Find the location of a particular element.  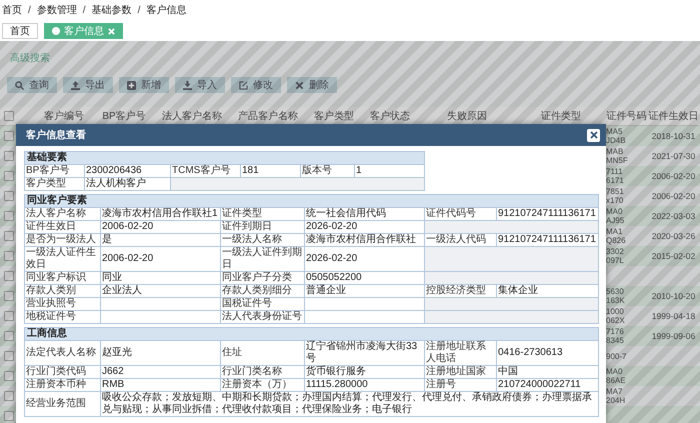

field-label: 是否为一级法人 is located at coordinates (62, 240).